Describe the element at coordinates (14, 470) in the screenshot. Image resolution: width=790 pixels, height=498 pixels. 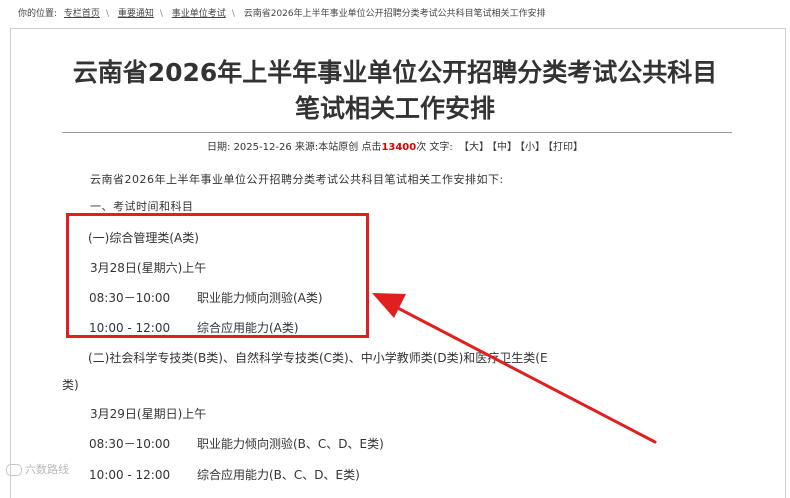
I see `watermark-logo-icon` at that location.